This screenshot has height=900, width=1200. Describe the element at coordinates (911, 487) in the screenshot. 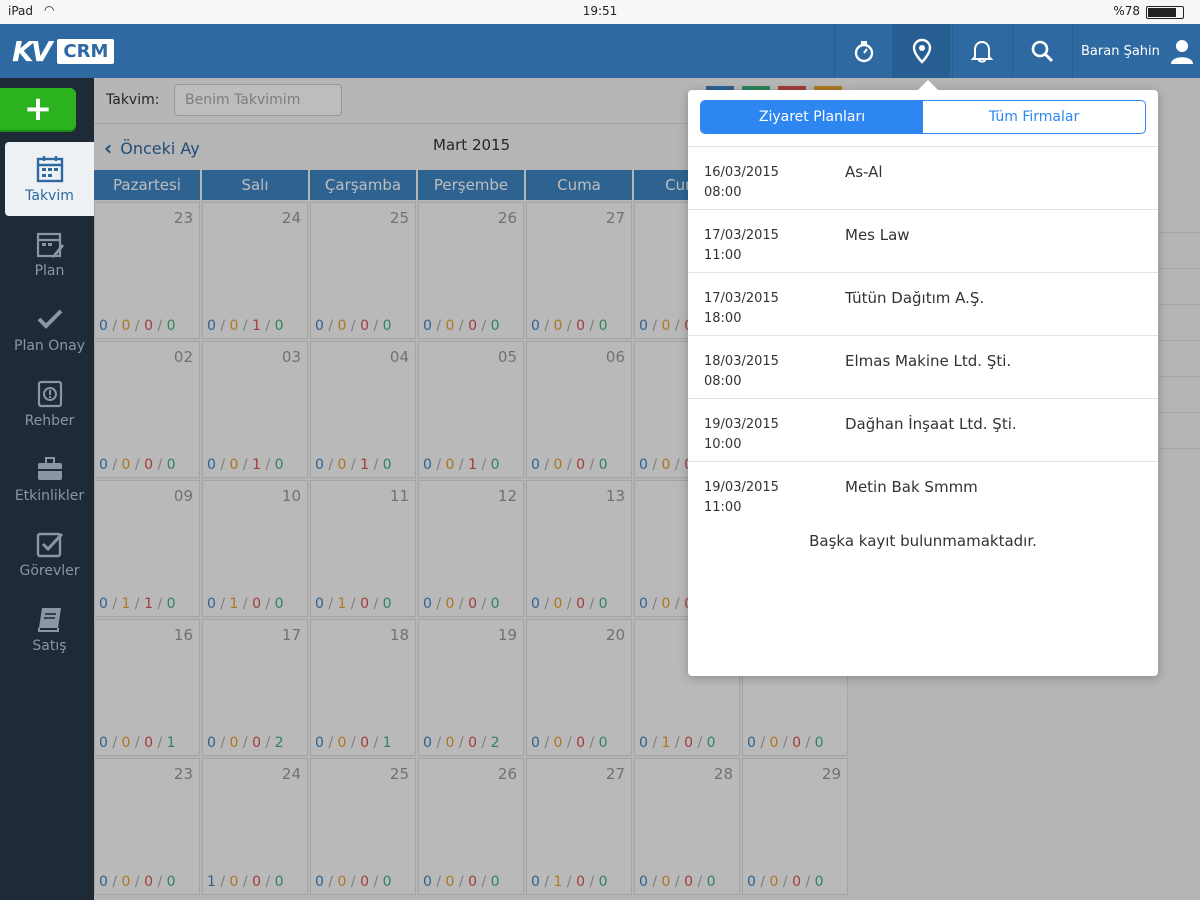

I see `company-name: Metin Bak Smmm` at that location.